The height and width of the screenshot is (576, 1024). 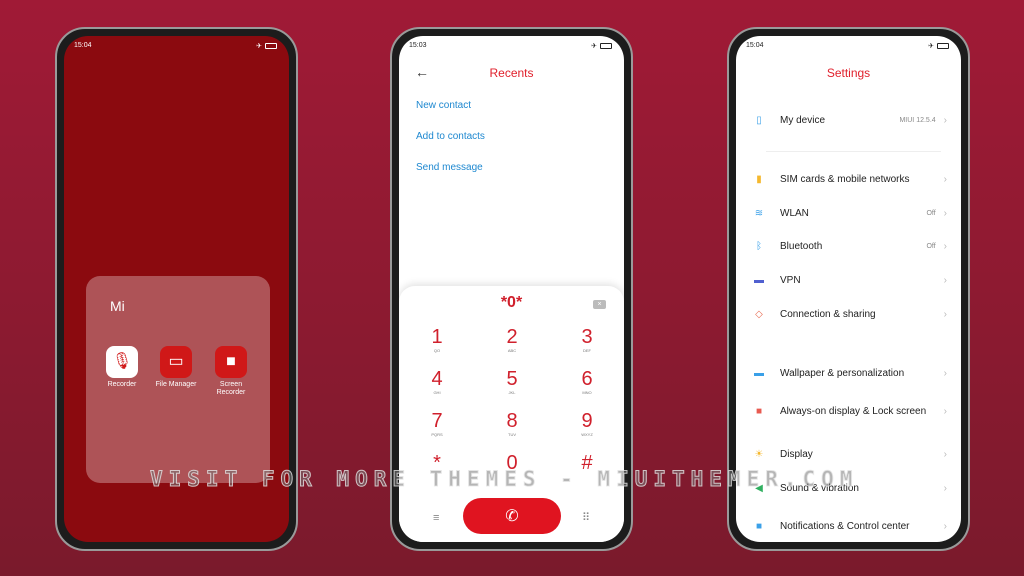 What do you see at coordinates (117, 306) in the screenshot?
I see `folder-title: Mi` at bounding box center [117, 306].